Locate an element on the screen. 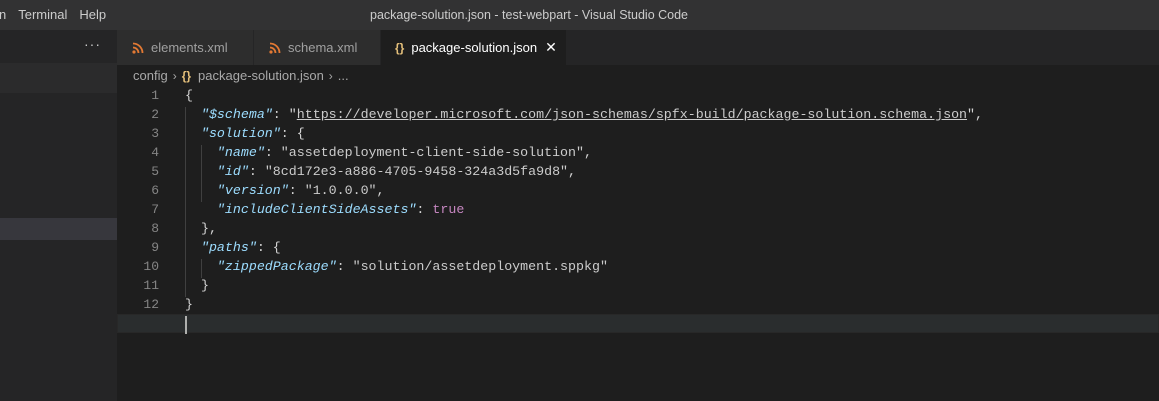 This screenshot has width=1159, height=401. line-number-gutter: 1 2 3 4 5 6 7 8 9 10 11 12 13 is located at coordinates (138, 209).